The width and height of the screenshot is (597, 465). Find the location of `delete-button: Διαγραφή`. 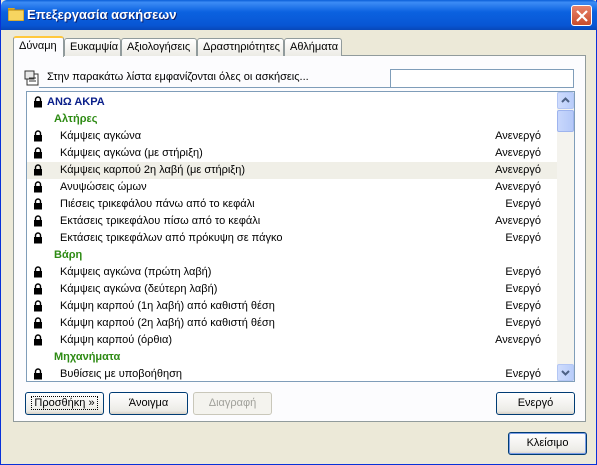

delete-button: Διαγραφή is located at coordinates (232, 403).